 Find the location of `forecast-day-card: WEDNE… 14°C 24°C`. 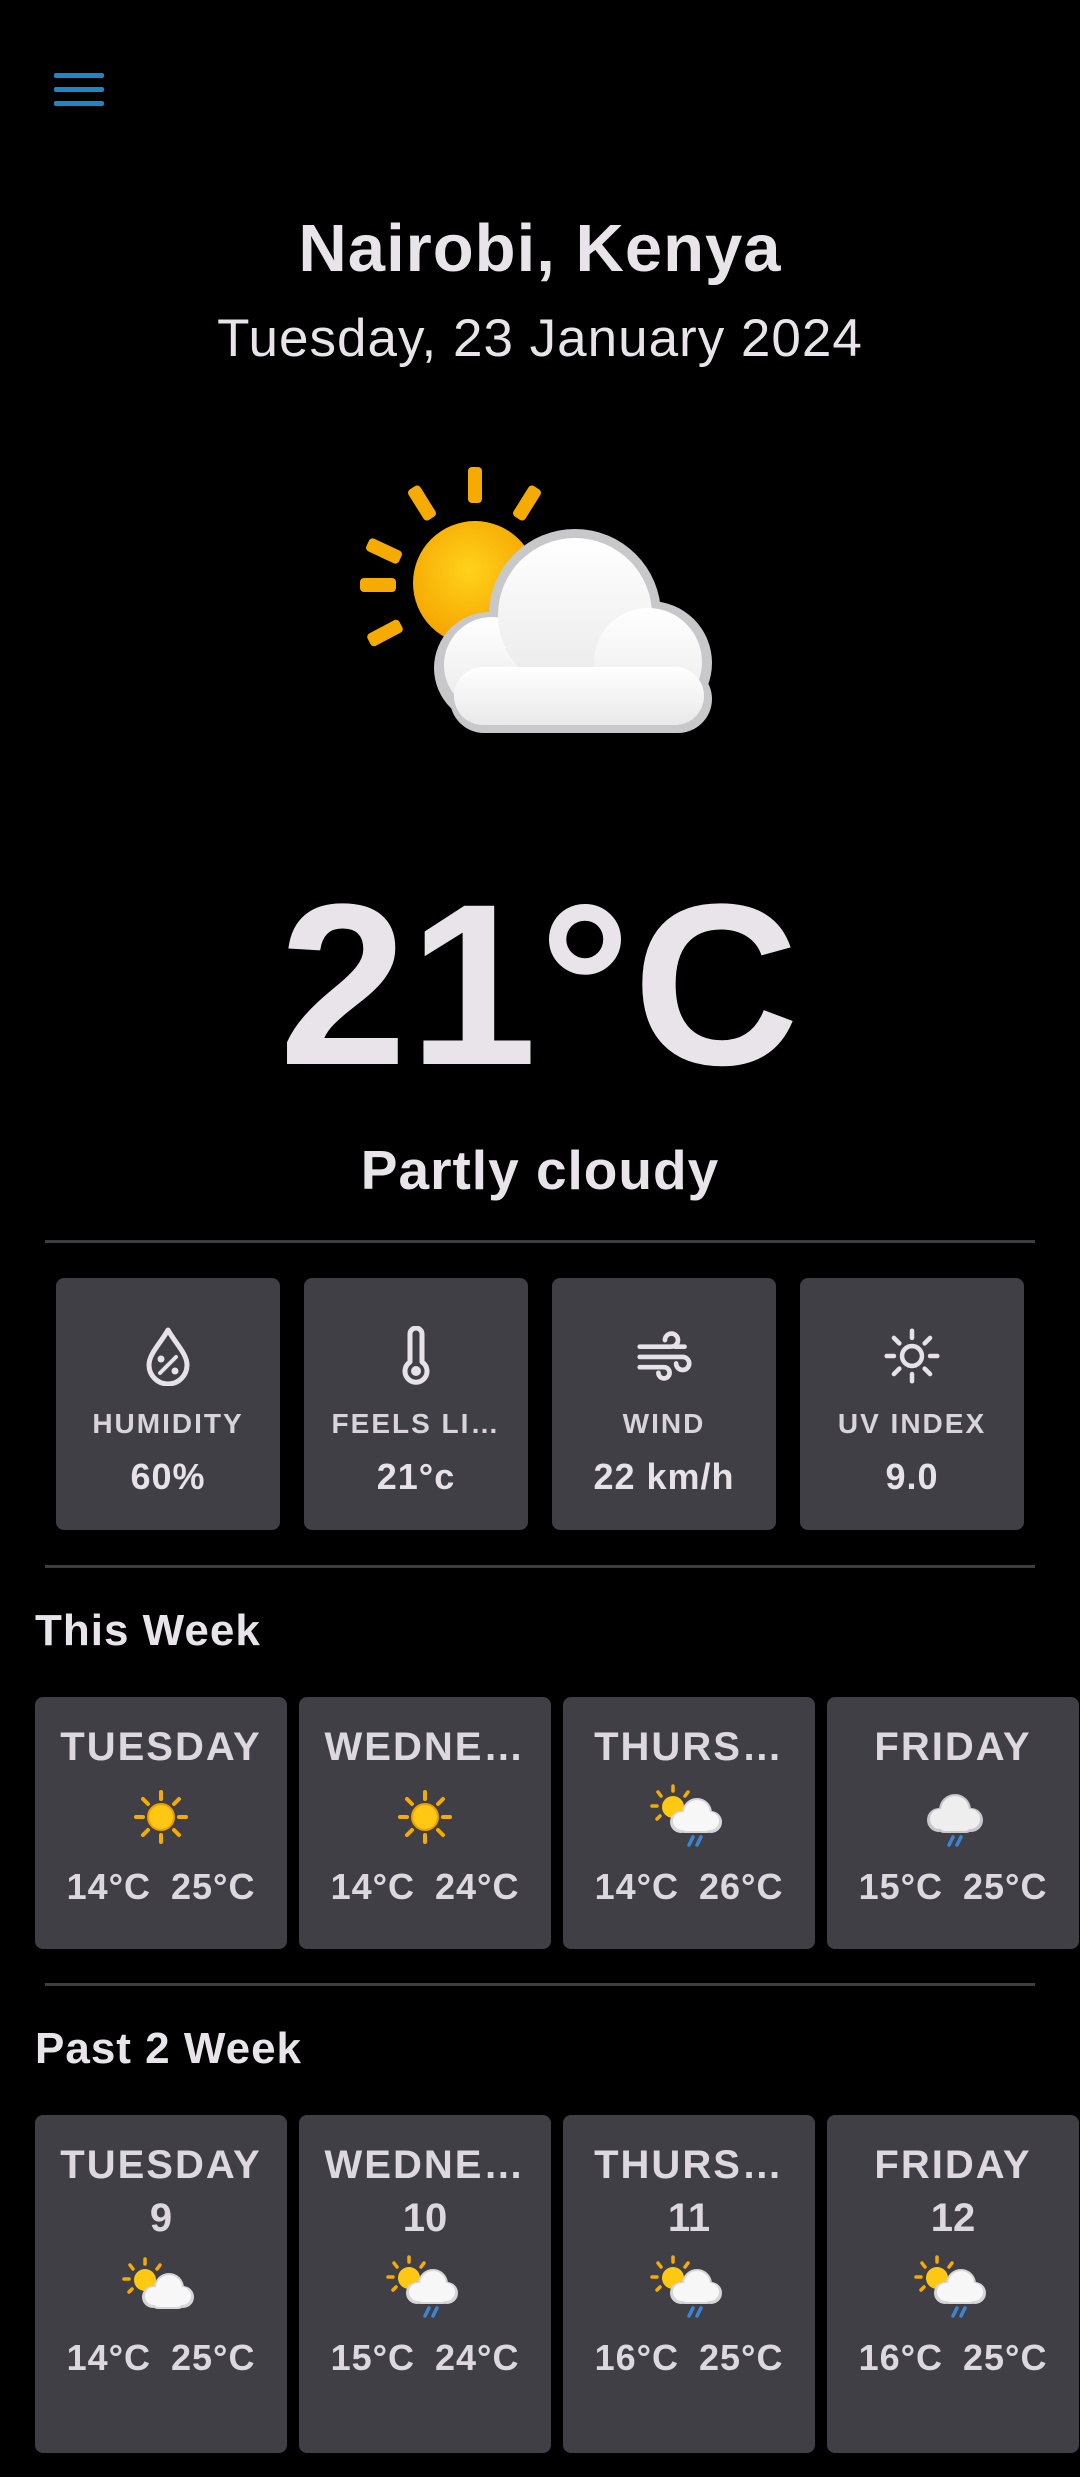

forecast-day-card: WEDNE… 14°C 24°C is located at coordinates (425, 1823).